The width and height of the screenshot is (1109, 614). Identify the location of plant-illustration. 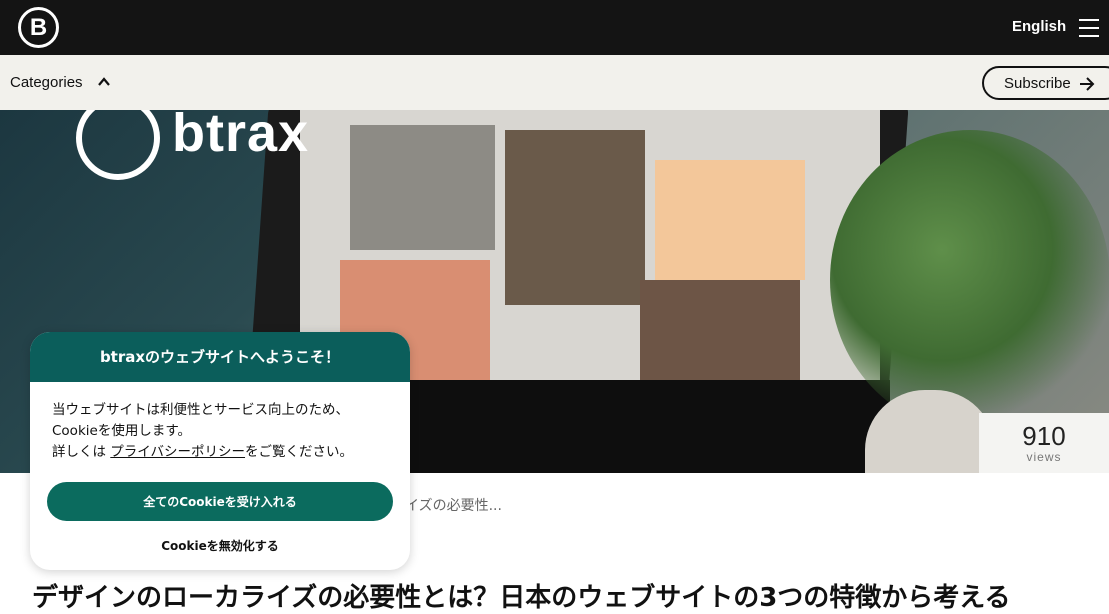
(969, 280).